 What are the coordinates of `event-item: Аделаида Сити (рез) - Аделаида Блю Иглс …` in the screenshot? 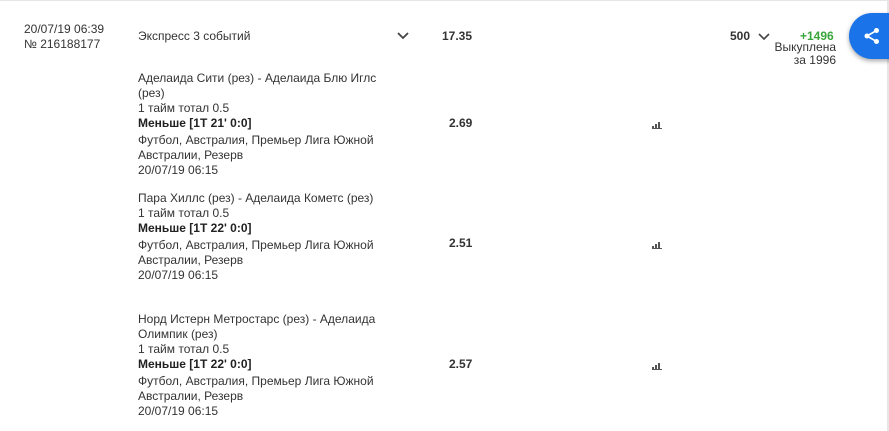 It's located at (258, 124).